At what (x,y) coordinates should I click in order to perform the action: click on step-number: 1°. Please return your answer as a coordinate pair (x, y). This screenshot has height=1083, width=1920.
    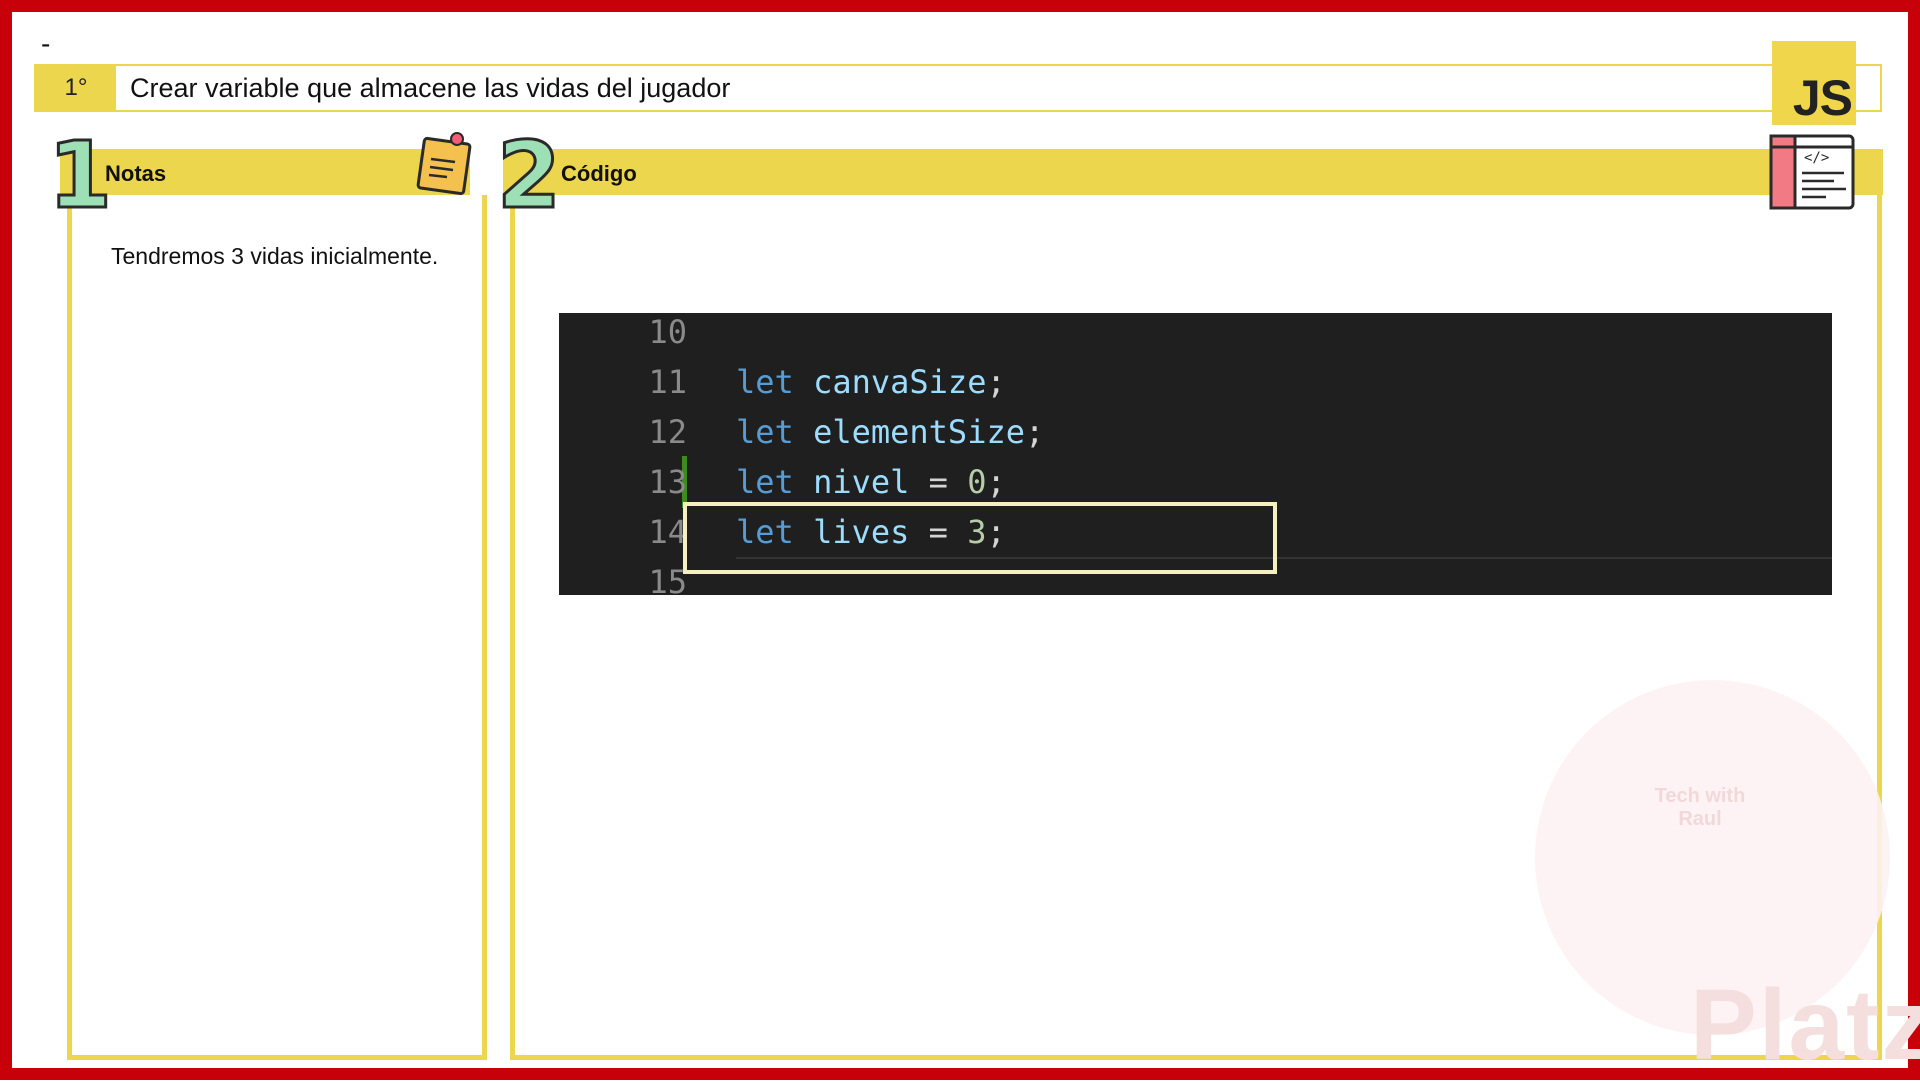
    Looking at the image, I should click on (76, 88).